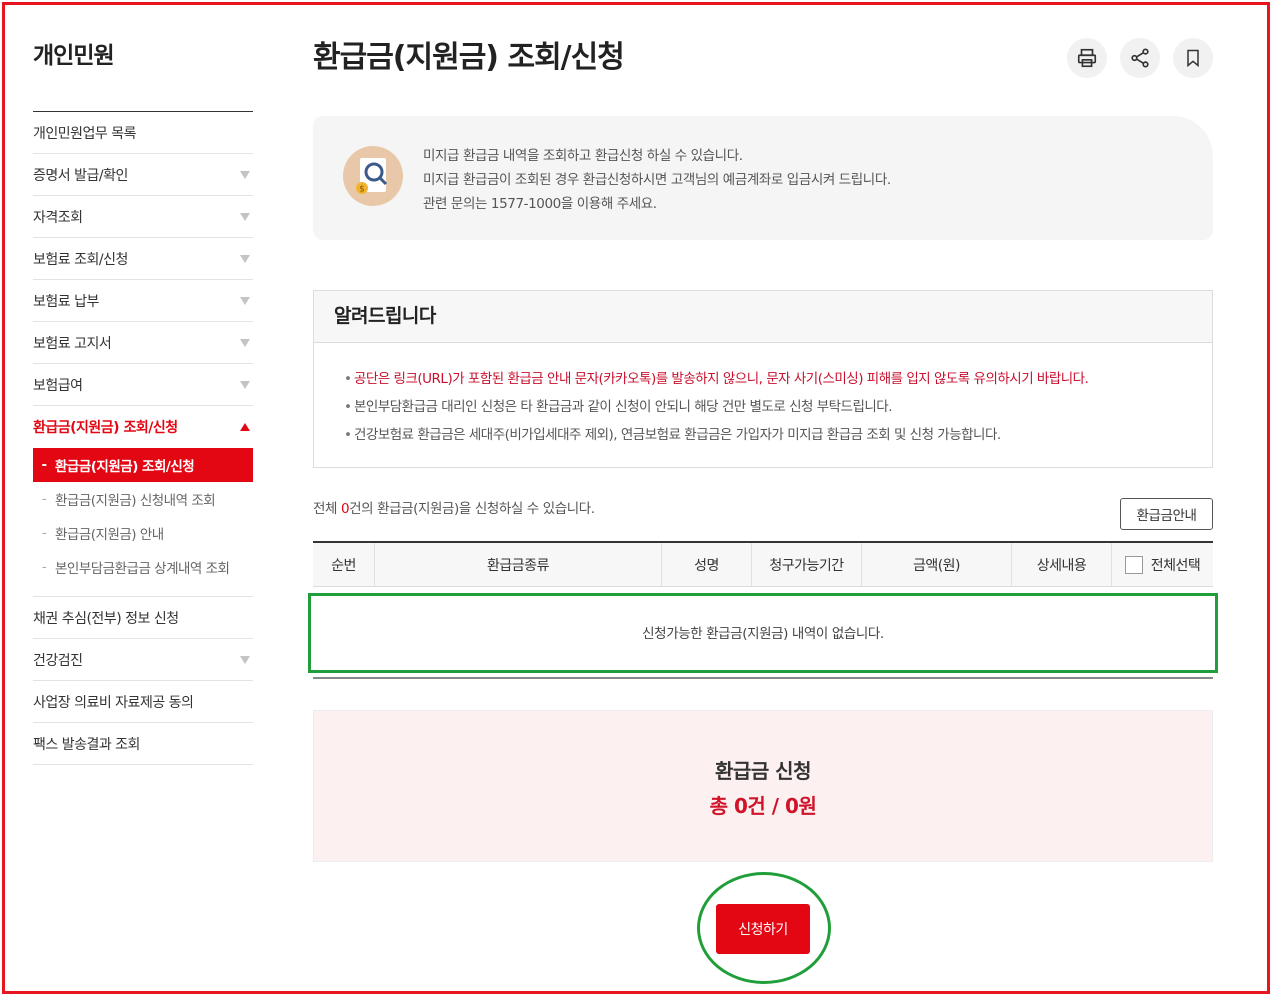  I want to click on sidebar-item-civil-list: 개인민원업무 목록, so click(143, 133).